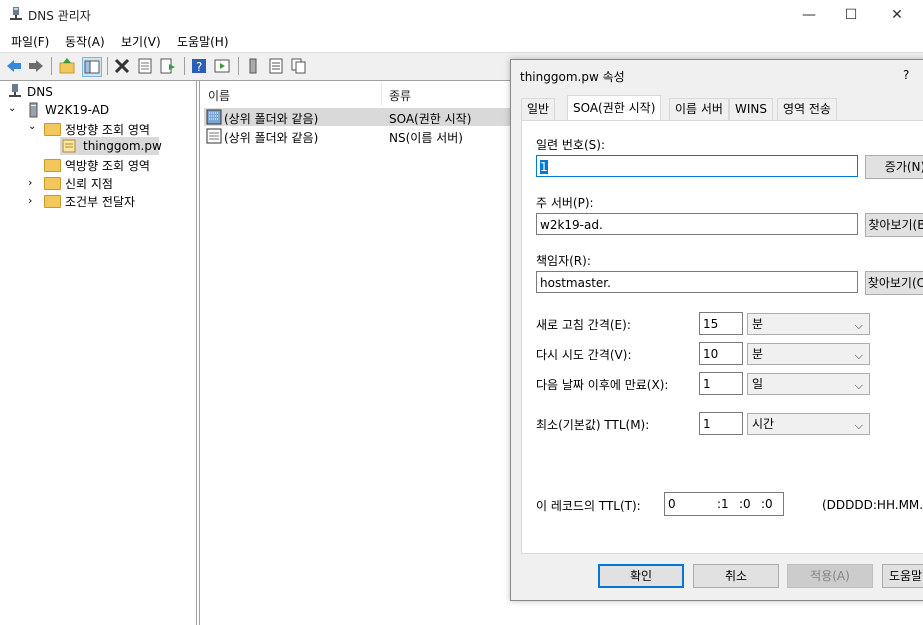  What do you see at coordinates (894, 167) in the screenshot?
I see `increment-button: 증가(N)` at bounding box center [894, 167].